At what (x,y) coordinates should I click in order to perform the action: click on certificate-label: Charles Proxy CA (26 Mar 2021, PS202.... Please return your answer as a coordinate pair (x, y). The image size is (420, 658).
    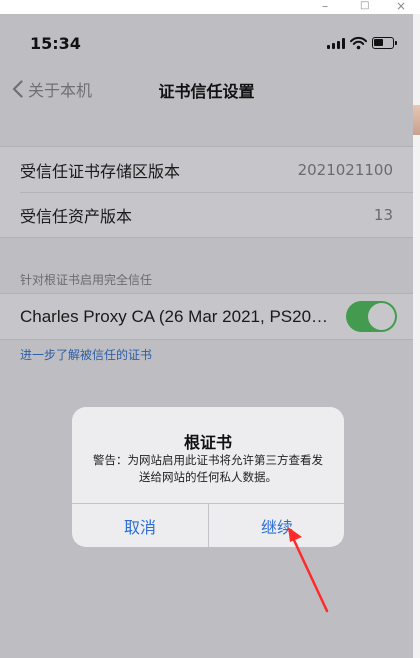
    Looking at the image, I should click on (175, 316).